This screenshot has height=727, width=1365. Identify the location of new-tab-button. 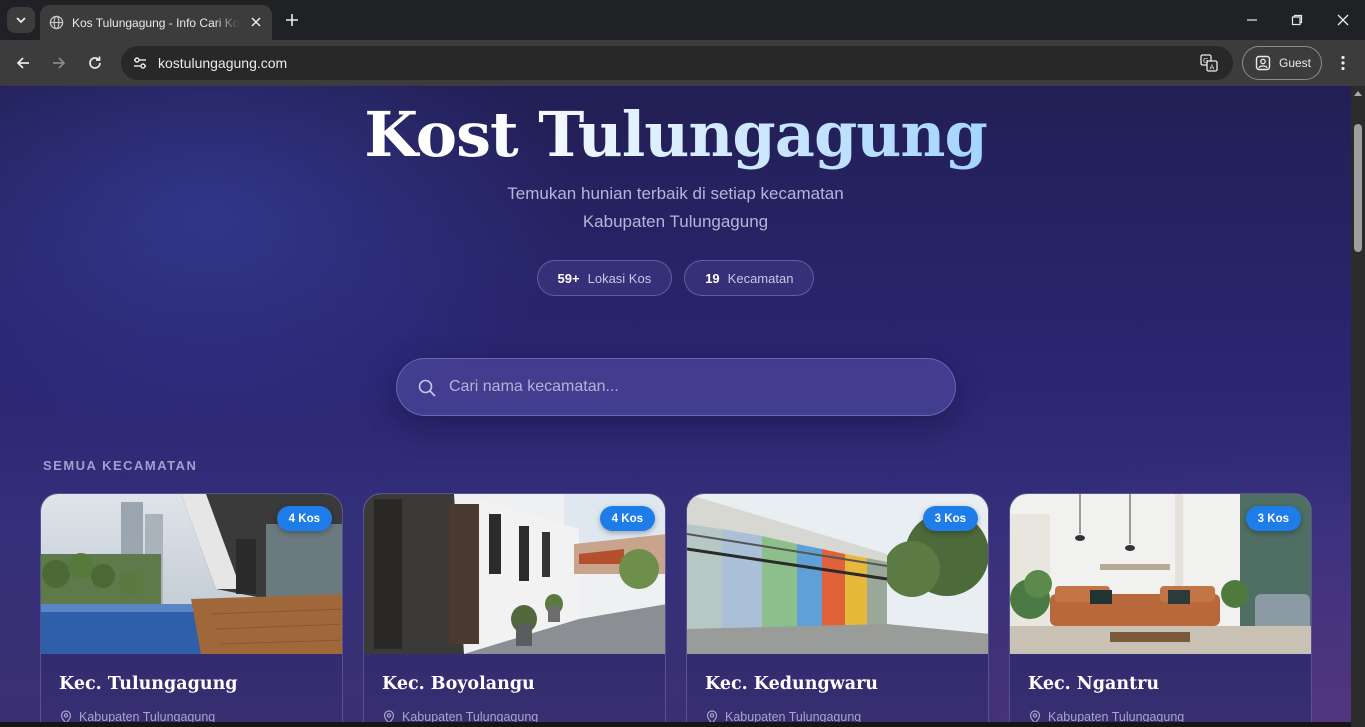
(292, 20).